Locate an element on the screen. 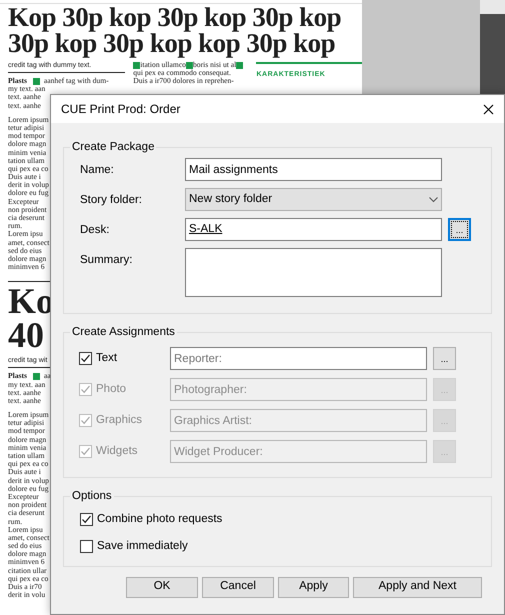 This screenshot has height=615, width=505. headline: Kop 30p kop 30p kop 30p kop is located at coordinates (175, 17).